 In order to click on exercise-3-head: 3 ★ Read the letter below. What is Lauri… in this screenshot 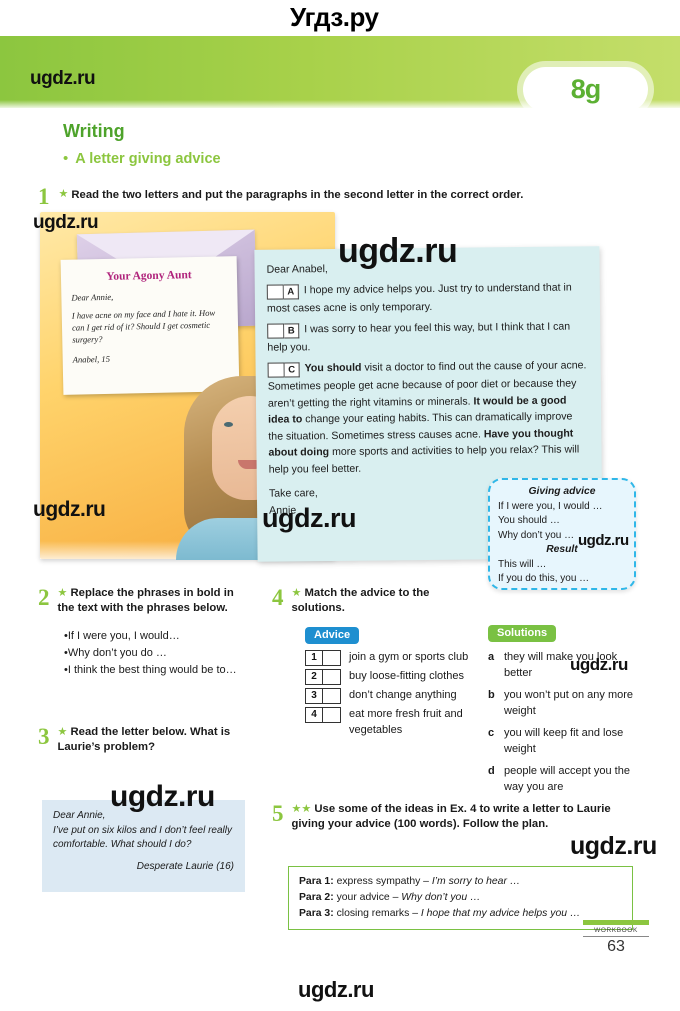, I will do `click(145, 740)`.